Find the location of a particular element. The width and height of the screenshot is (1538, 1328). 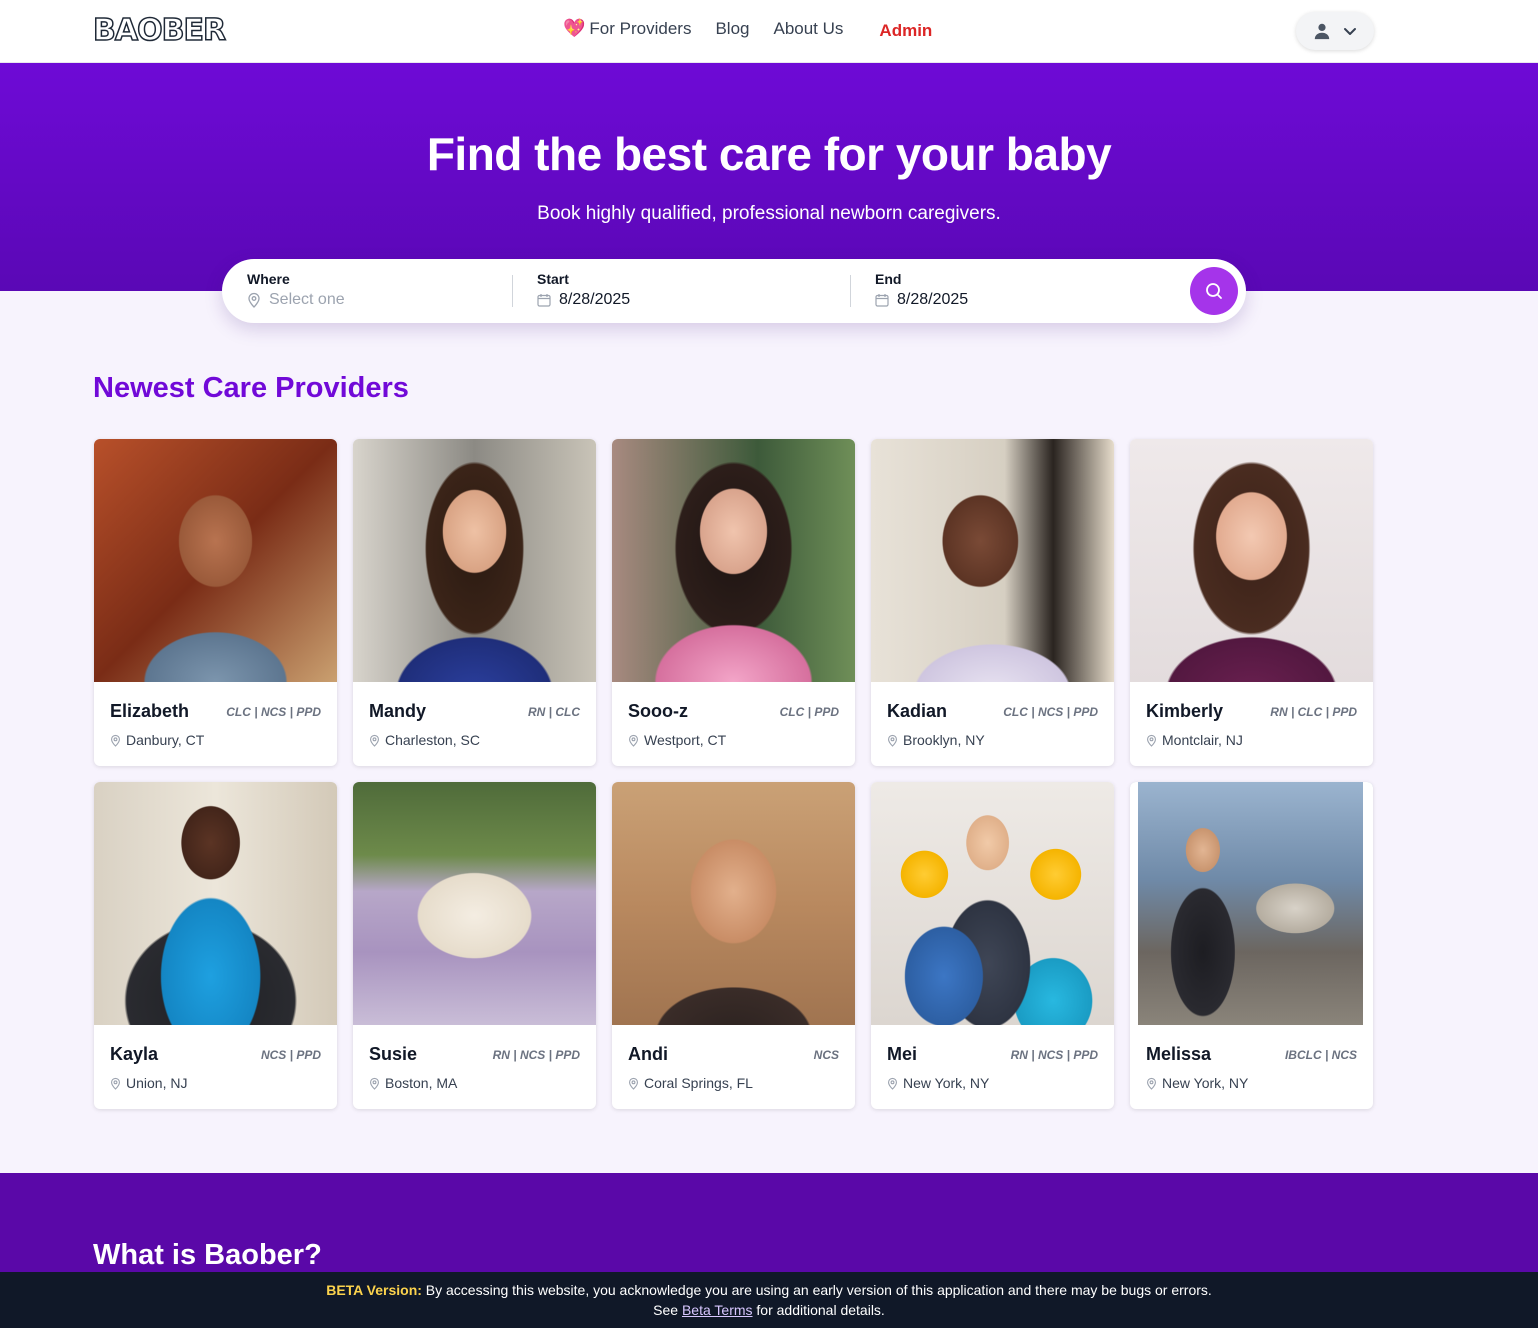

provider-card: Kayla NCS | PPD Union, NJ is located at coordinates (215, 945).